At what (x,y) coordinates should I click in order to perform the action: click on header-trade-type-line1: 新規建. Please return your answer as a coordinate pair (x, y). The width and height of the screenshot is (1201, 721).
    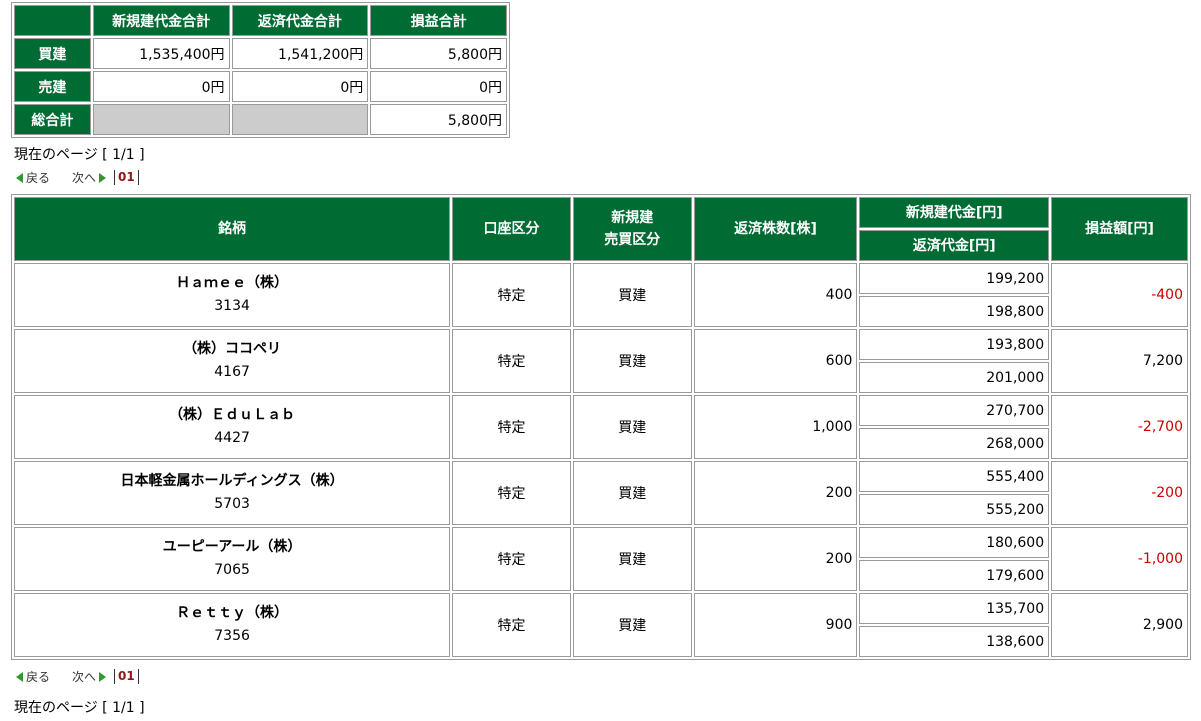
    Looking at the image, I should click on (632, 218).